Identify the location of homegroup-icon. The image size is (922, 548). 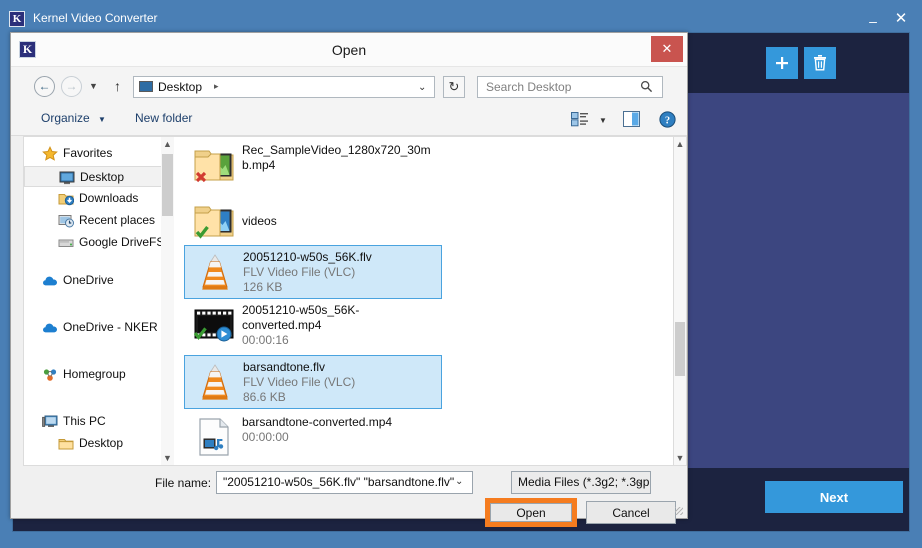
(50, 374).